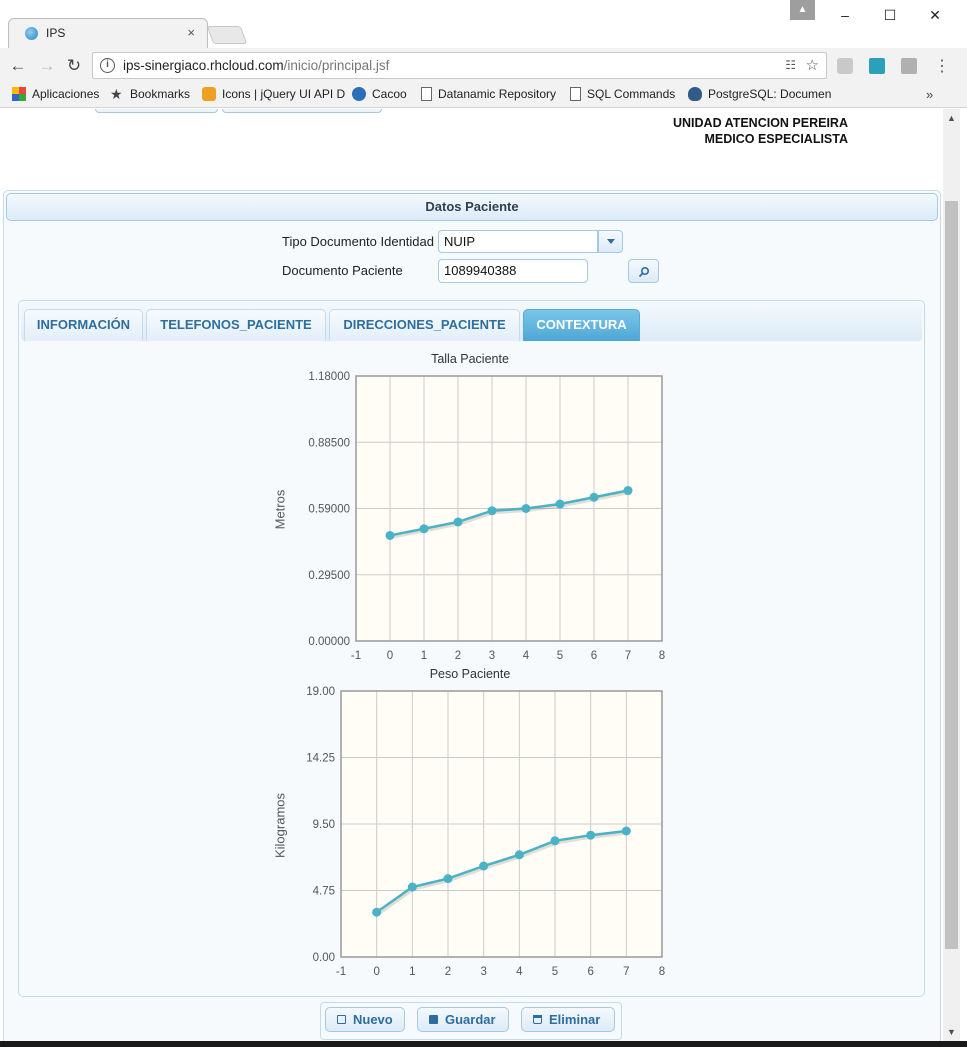 Image resolution: width=967 pixels, height=1047 pixels. Describe the element at coordinates (929, 94) in the screenshot. I see `bookmarks-overflow-button: »` at that location.